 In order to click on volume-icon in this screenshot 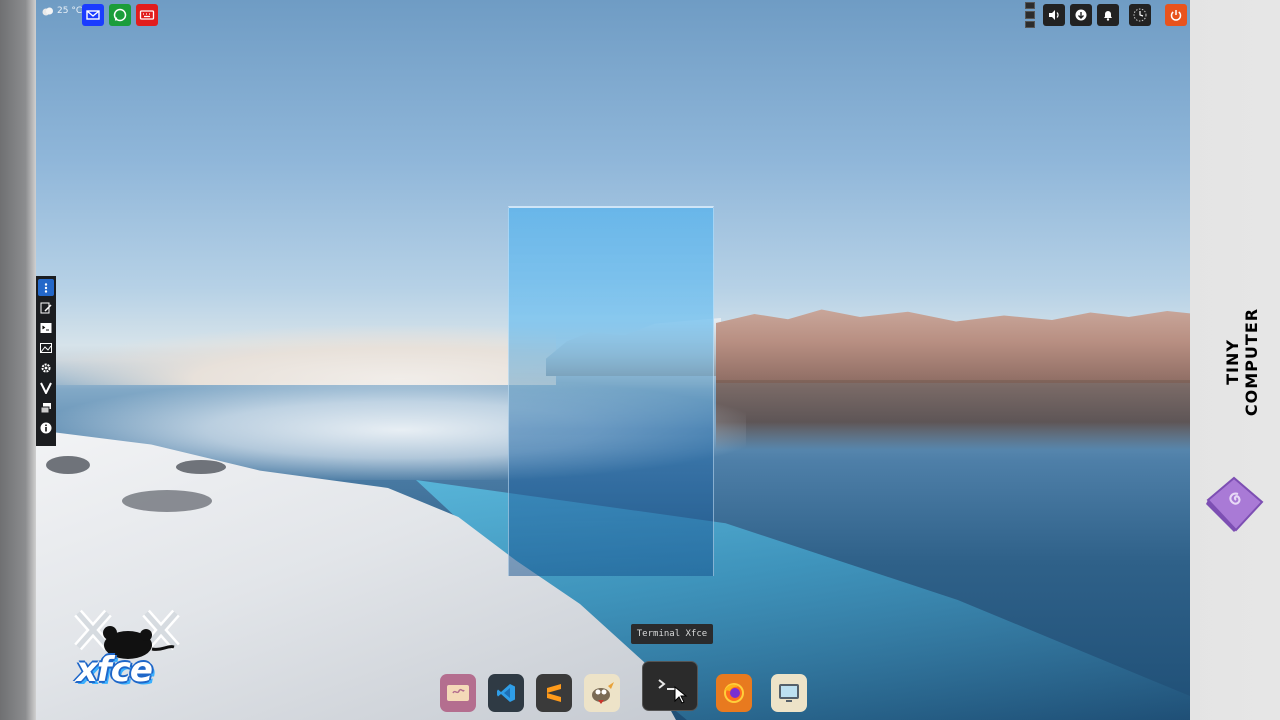, I will do `click(1054, 15)`.